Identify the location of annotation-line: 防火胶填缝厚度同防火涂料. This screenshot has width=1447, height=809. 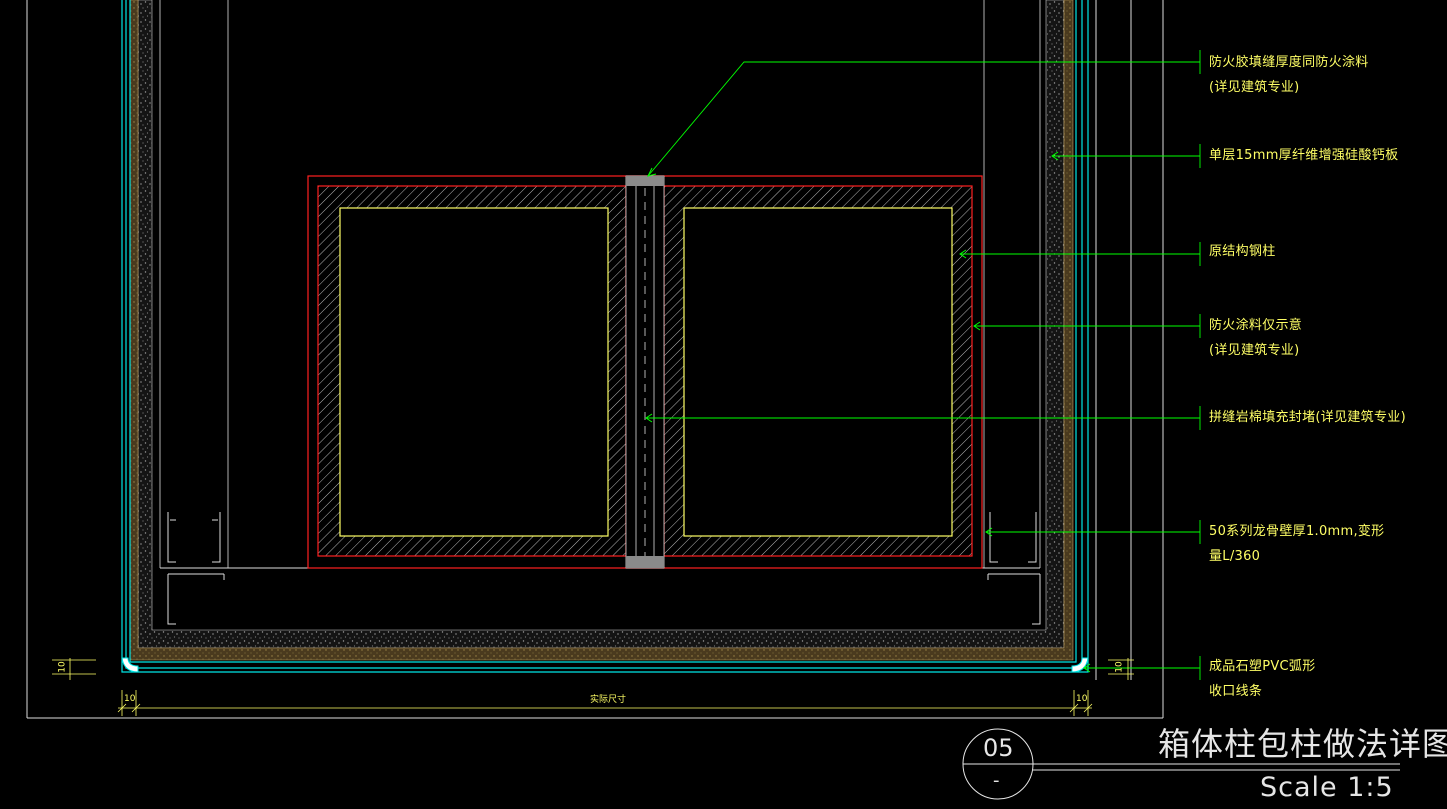
(1289, 62).